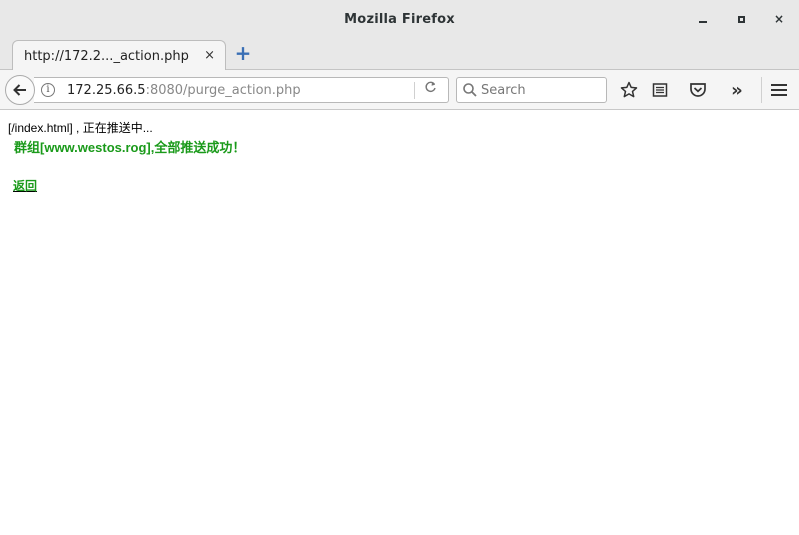 This screenshot has width=799, height=535. What do you see at coordinates (430, 89) in the screenshot?
I see `reload-icon` at bounding box center [430, 89].